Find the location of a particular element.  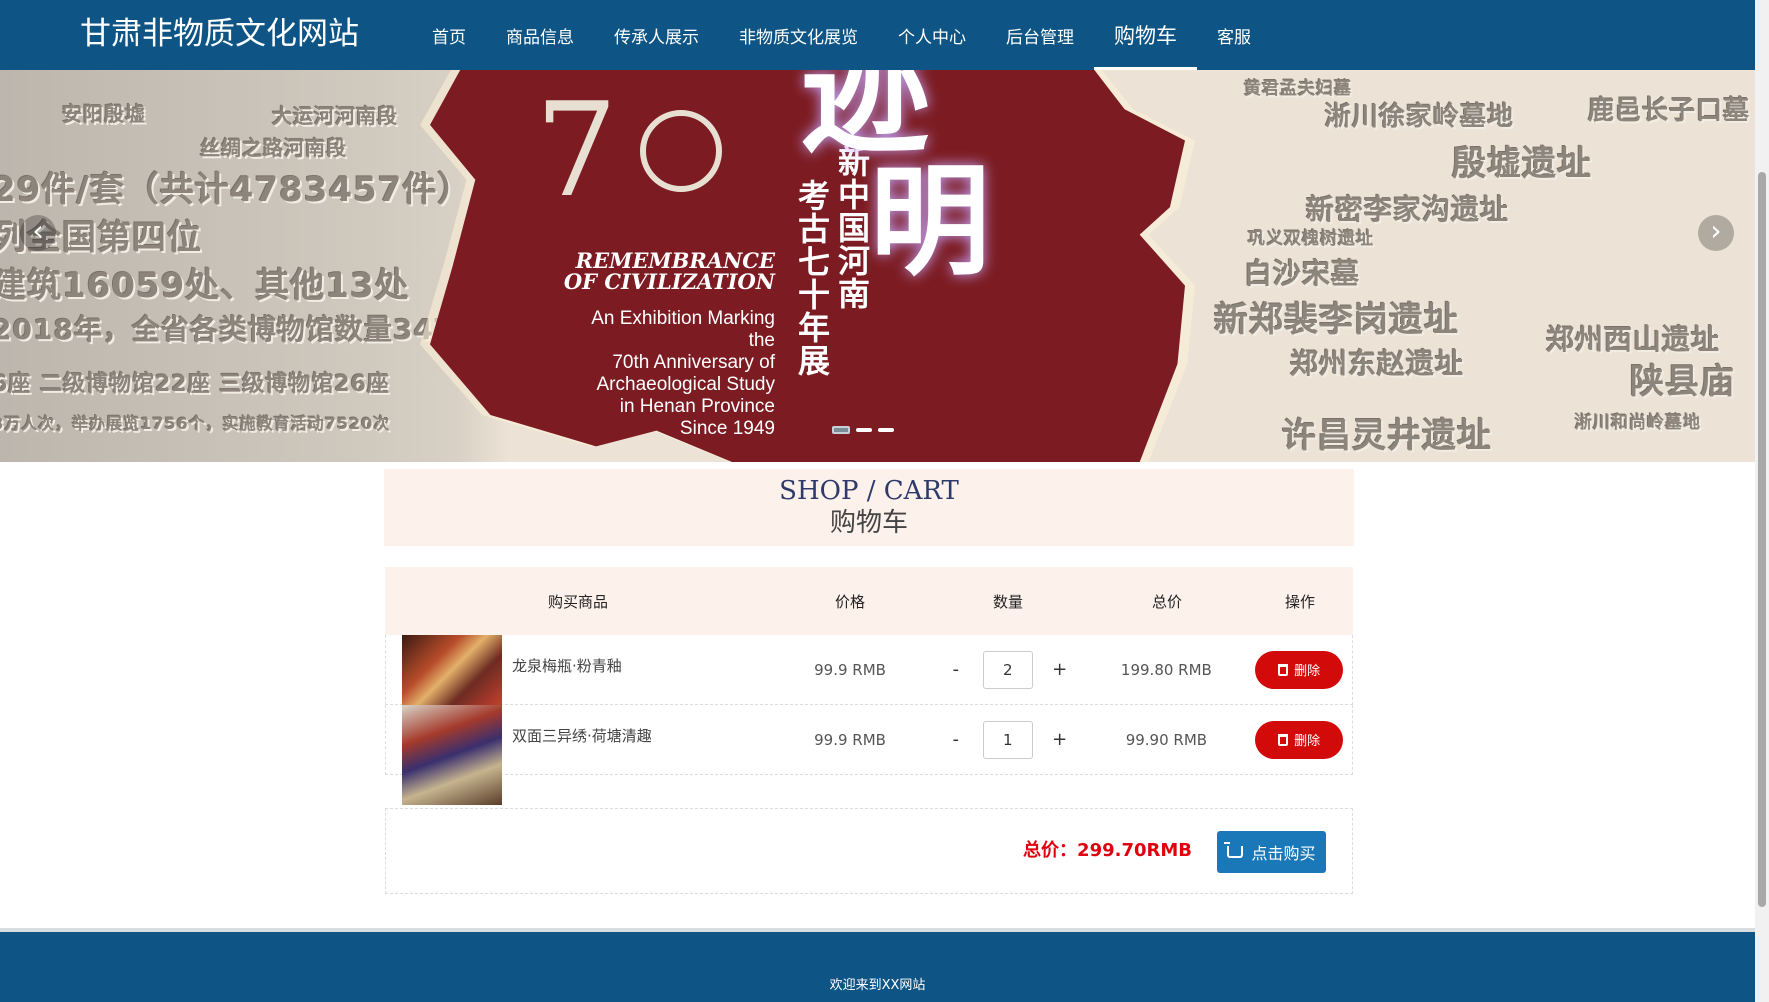

cart-title-cn: 购物车 is located at coordinates (868, 523).